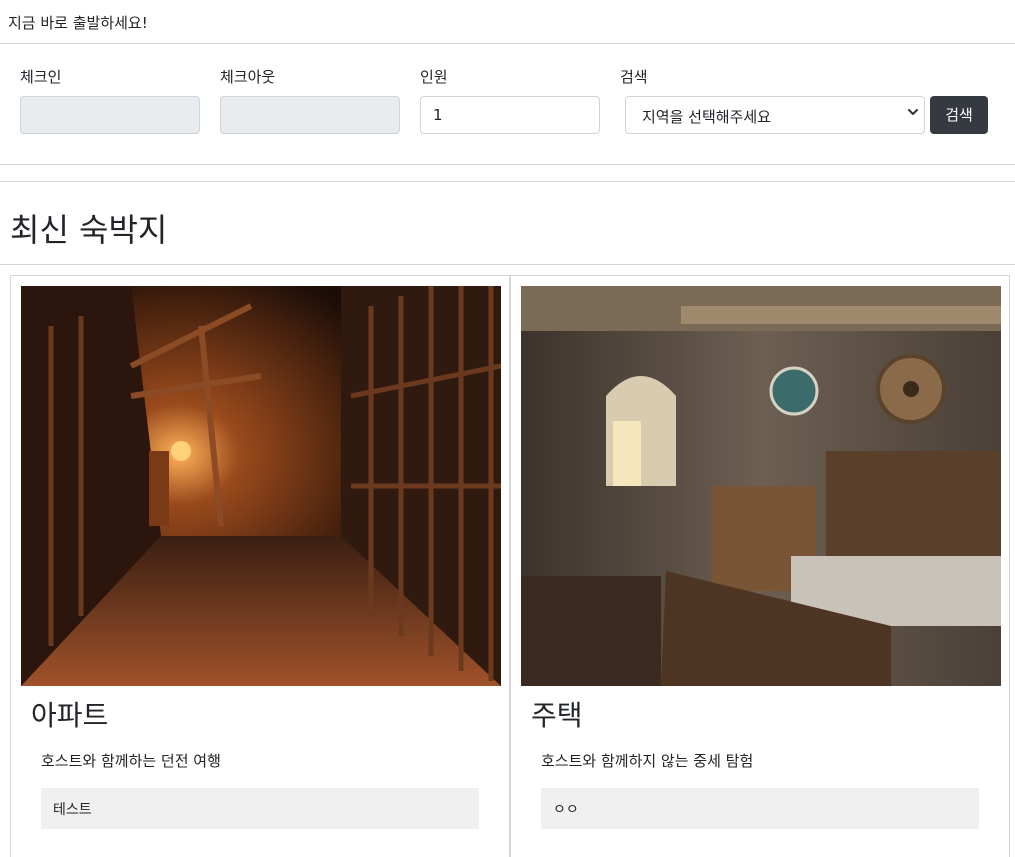  Describe the element at coordinates (959, 115) in the screenshot. I see `search-button: 검색` at that location.